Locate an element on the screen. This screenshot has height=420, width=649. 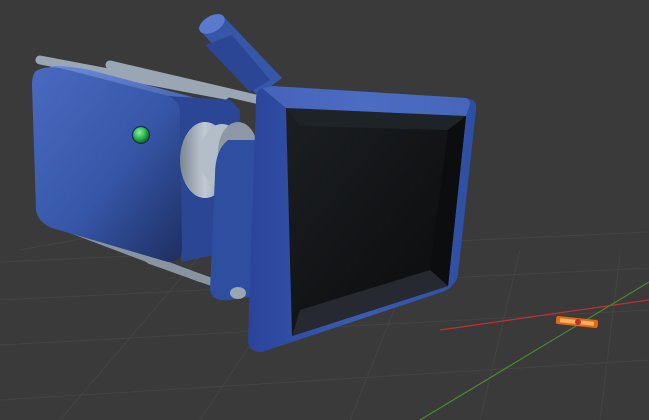
light-gizmo-icon is located at coordinates (577, 322).